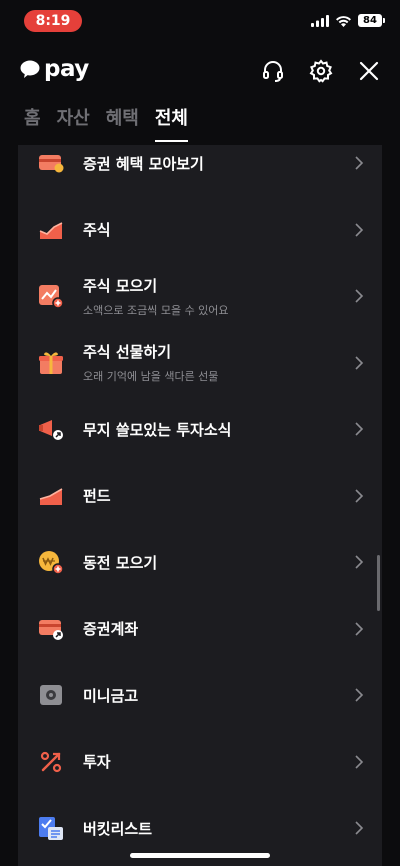 This screenshot has height=866, width=400. What do you see at coordinates (51, 430) in the screenshot?
I see `megaphone-icon` at bounding box center [51, 430].